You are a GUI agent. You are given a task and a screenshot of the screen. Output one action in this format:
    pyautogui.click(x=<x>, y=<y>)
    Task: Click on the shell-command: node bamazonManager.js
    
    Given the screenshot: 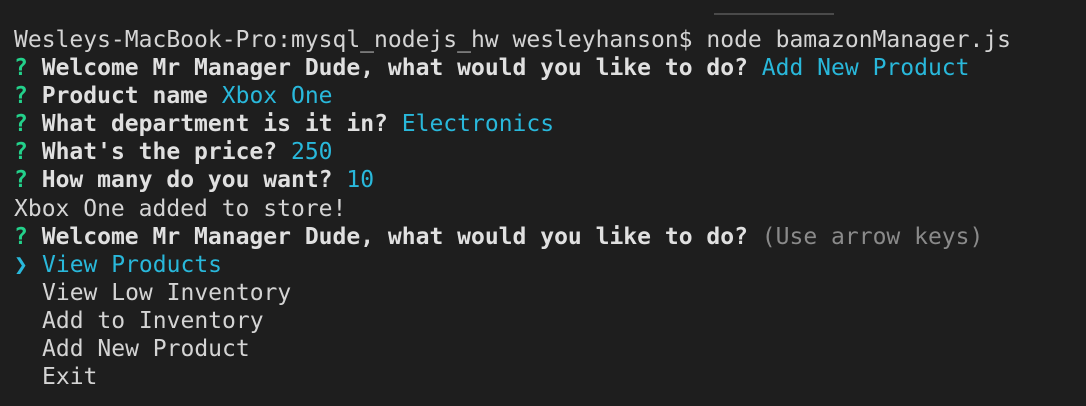 What is the action you would take?
    pyautogui.click(x=859, y=40)
    